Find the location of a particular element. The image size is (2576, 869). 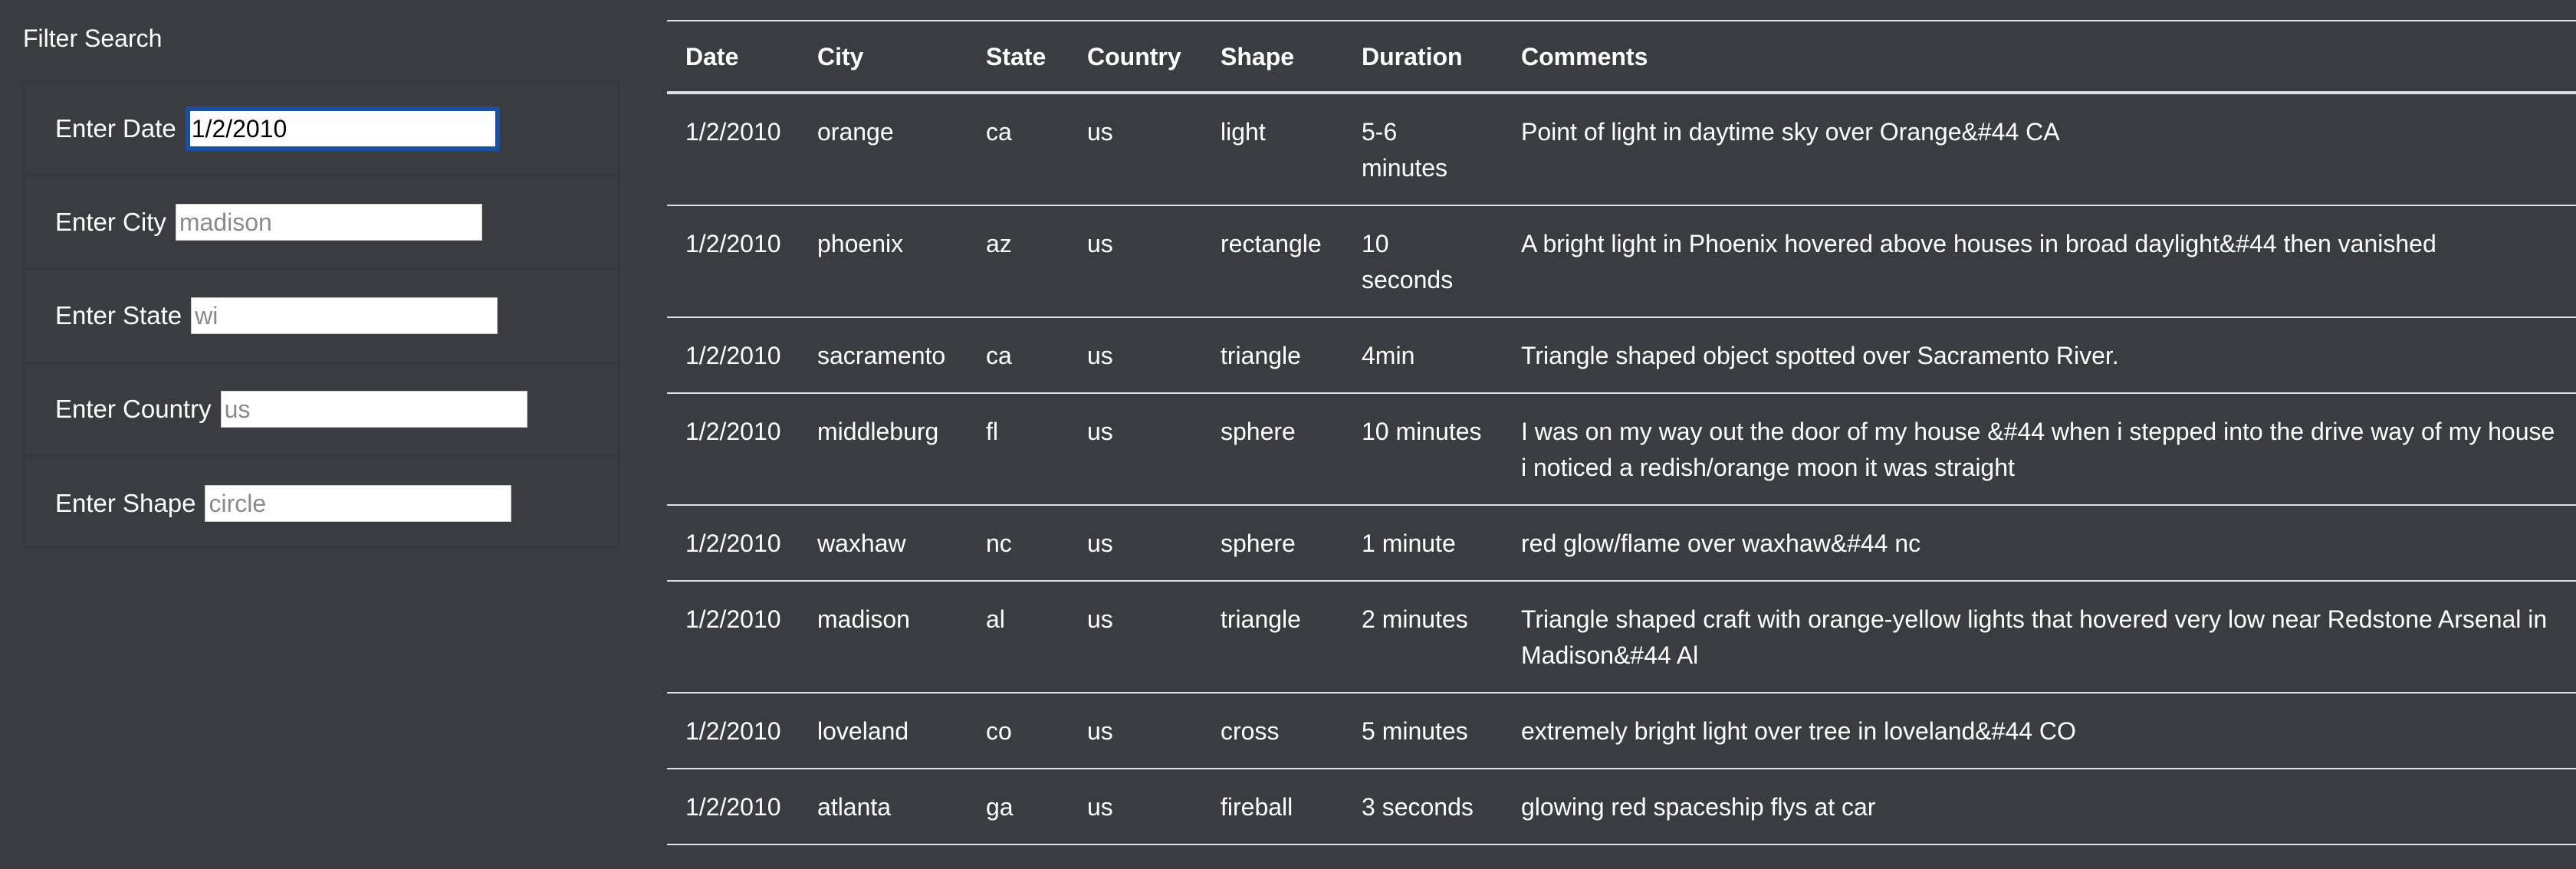

cell-city: madison is located at coordinates (883, 638).